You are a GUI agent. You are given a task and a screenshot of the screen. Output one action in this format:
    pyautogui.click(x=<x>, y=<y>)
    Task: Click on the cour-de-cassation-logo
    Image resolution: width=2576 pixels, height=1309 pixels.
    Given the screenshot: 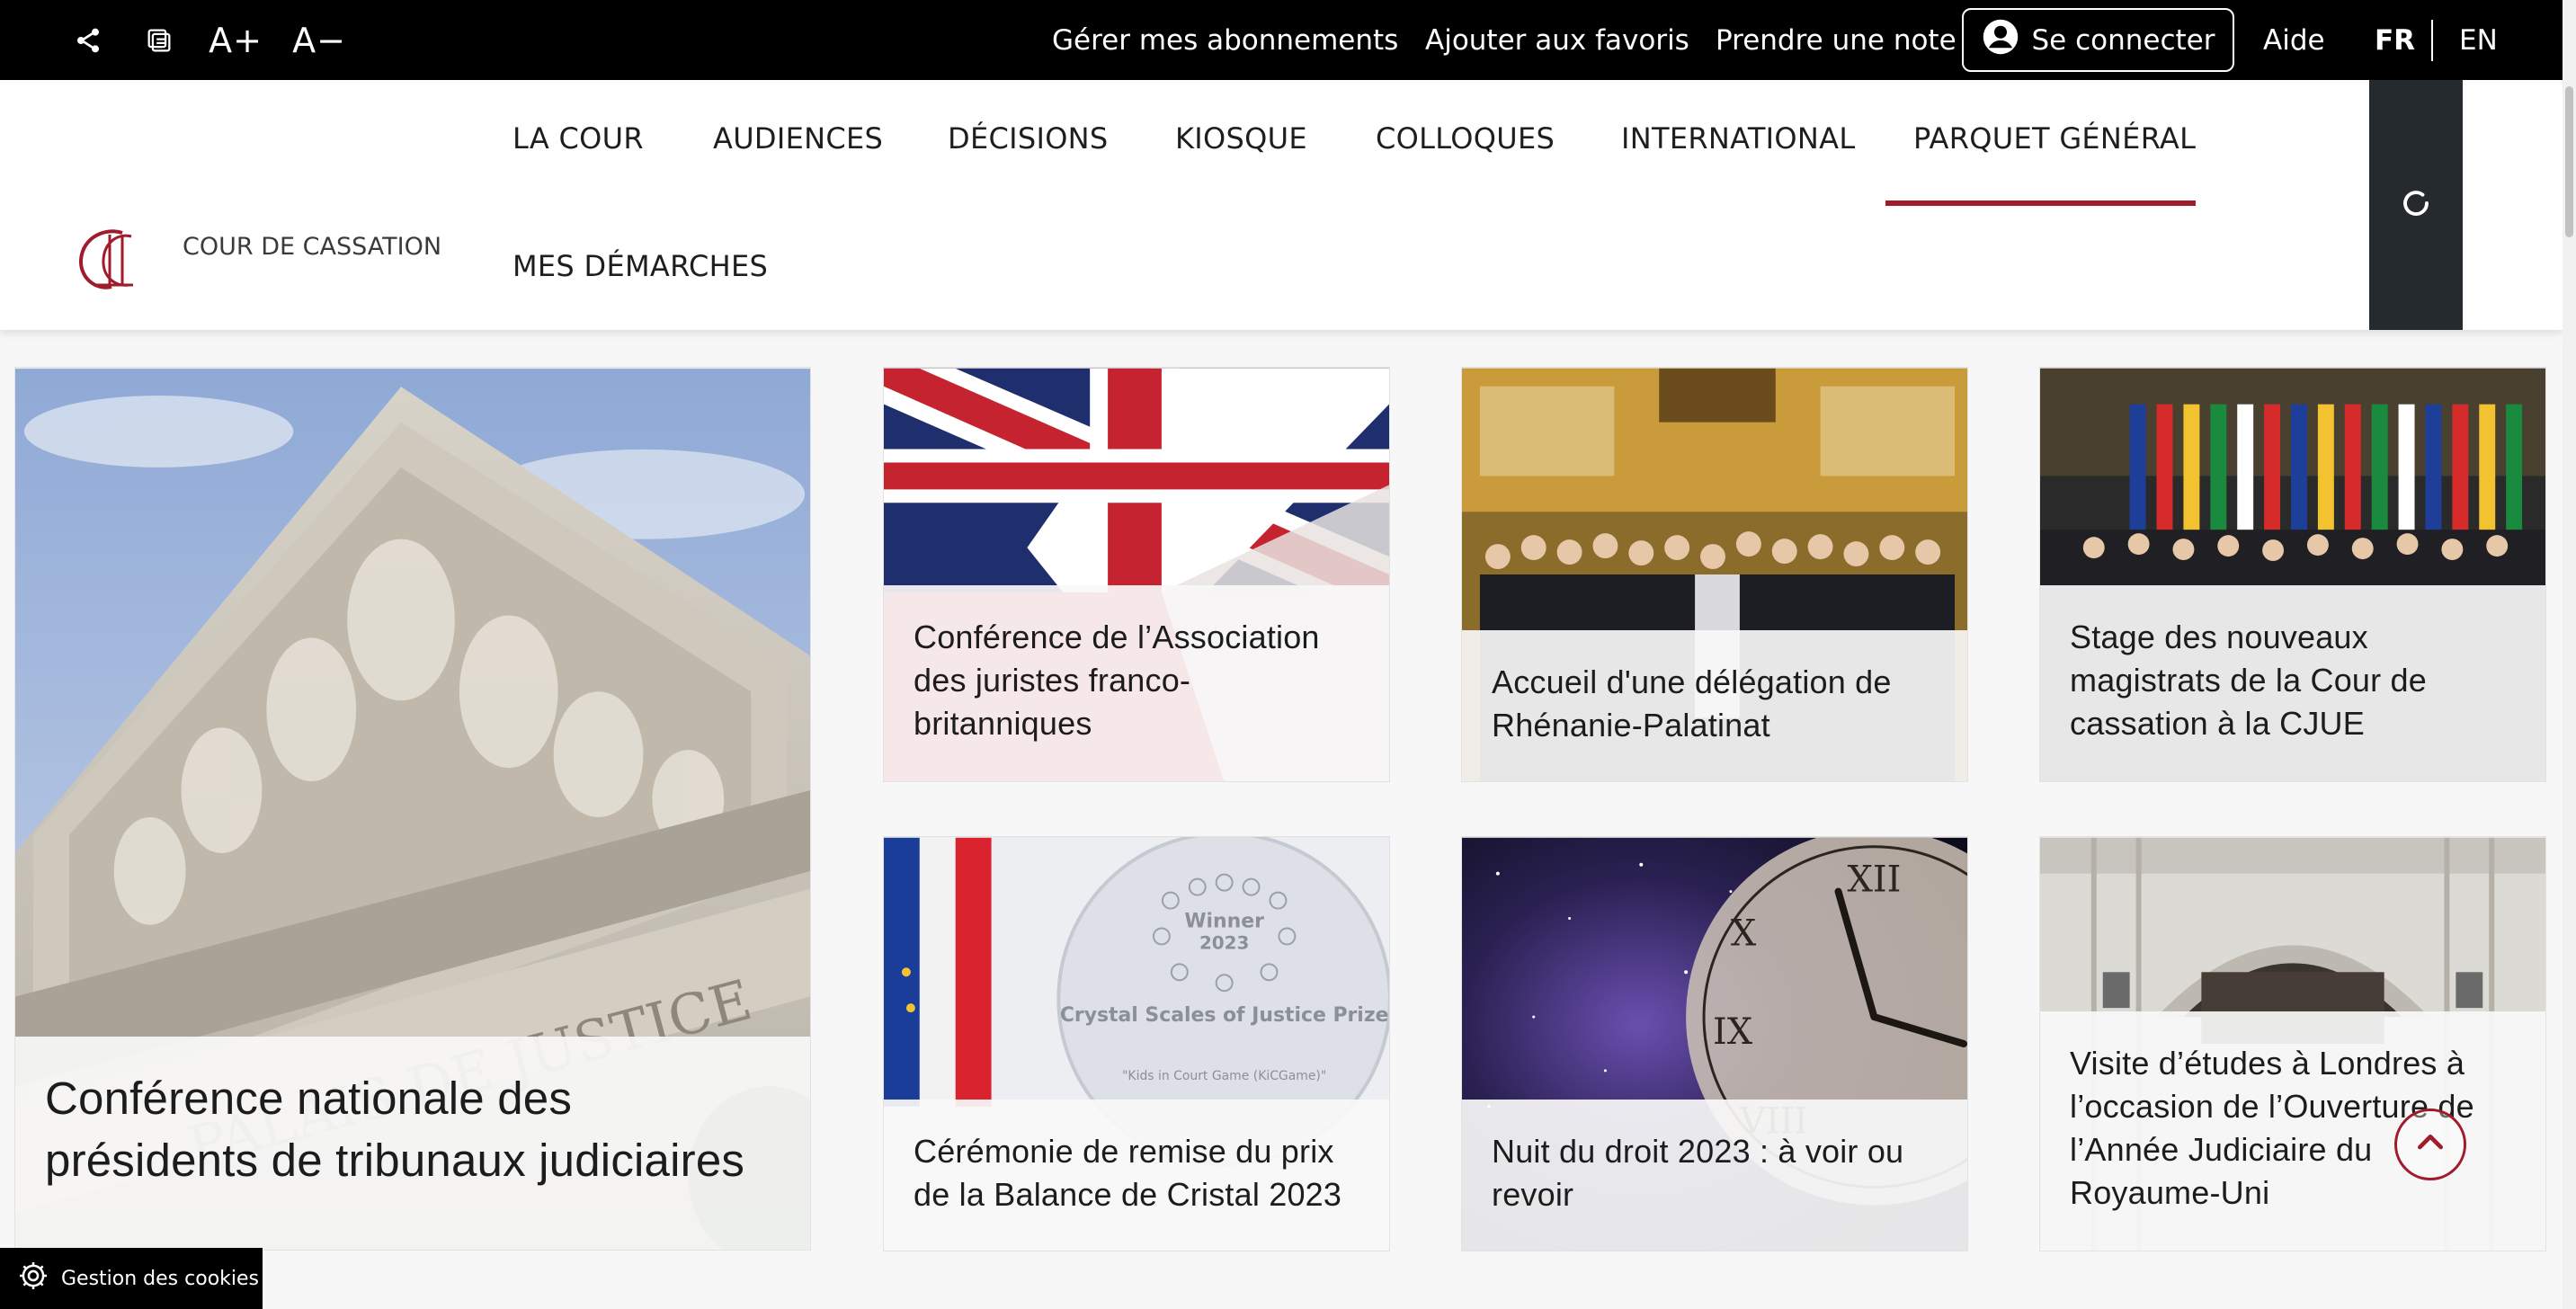 What is the action you would take?
    pyautogui.click(x=113, y=262)
    